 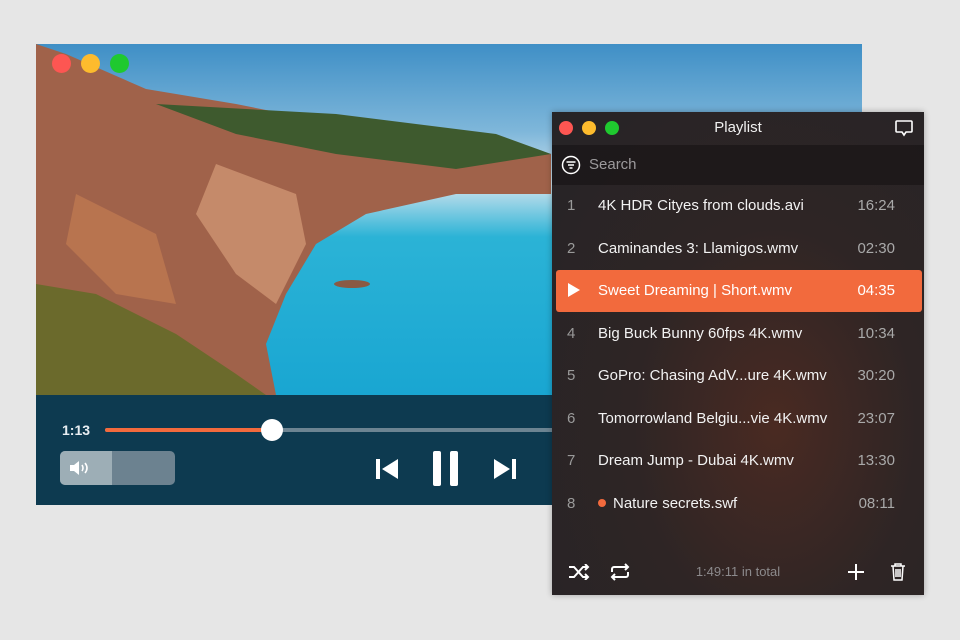 I want to click on item-title-text: 4K HDR Cityes from clouds.avi, so click(x=701, y=205).